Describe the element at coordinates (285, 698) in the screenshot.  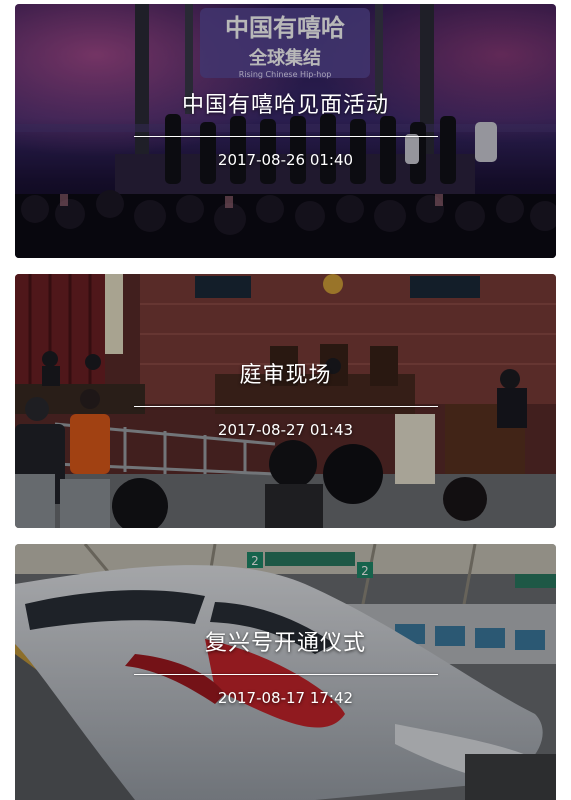
I see `card-date: 2017-08-17 17:42` at that location.